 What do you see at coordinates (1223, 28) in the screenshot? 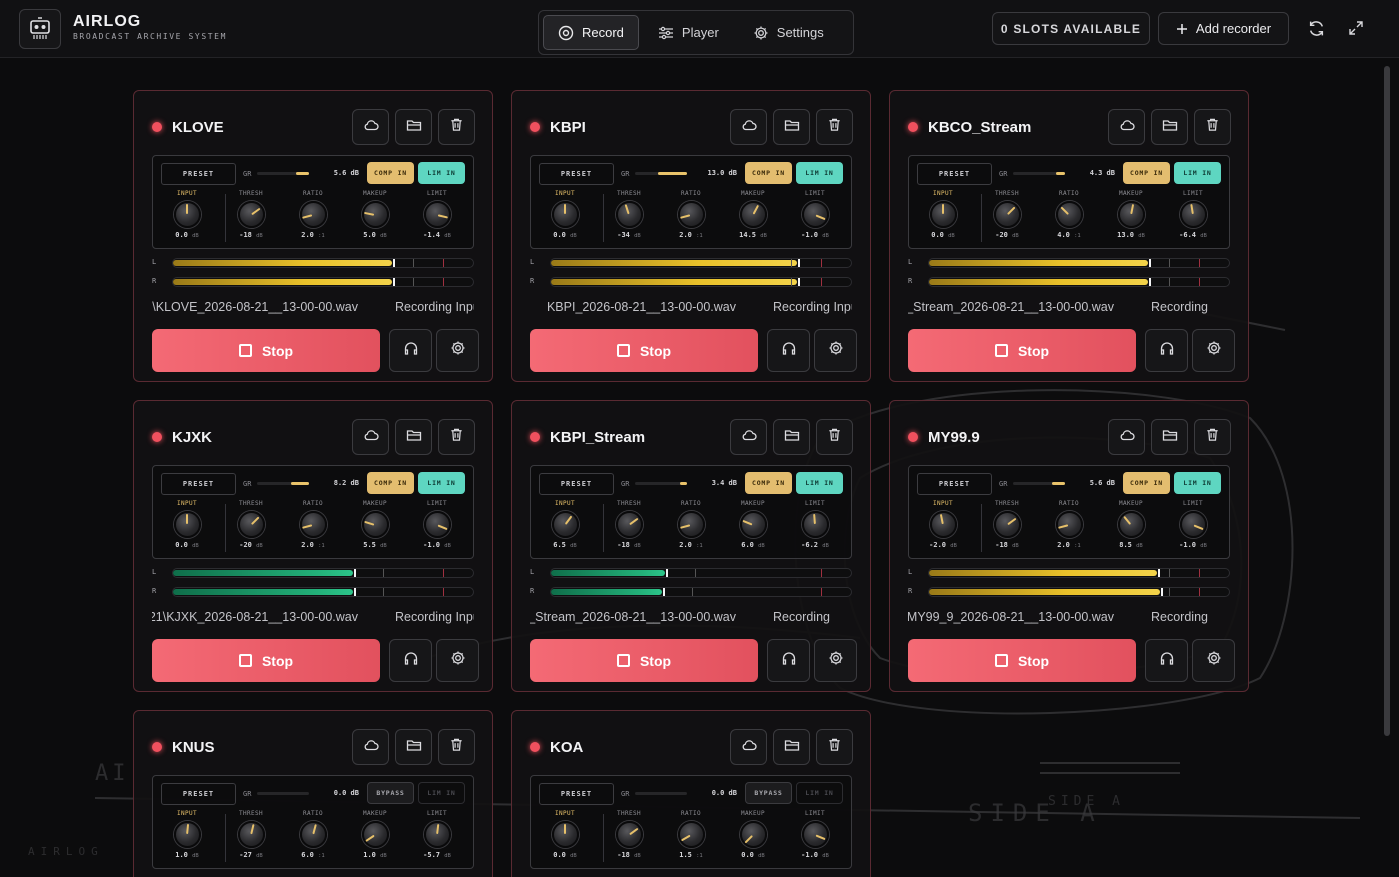
I see `add-recorder-button: Add recorder` at bounding box center [1223, 28].